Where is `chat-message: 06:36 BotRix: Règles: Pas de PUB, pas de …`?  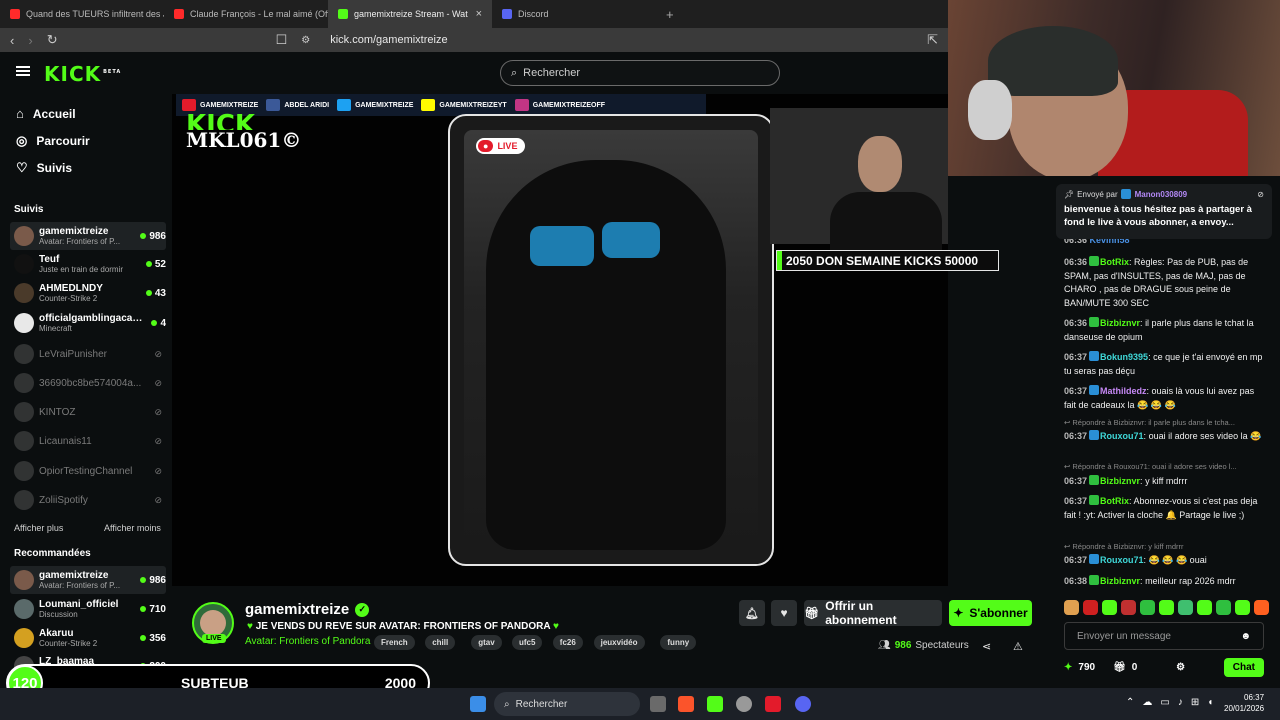 chat-message: 06:36 BotRix: Règles: Pas de PUB, pas de … is located at coordinates (1164, 283).